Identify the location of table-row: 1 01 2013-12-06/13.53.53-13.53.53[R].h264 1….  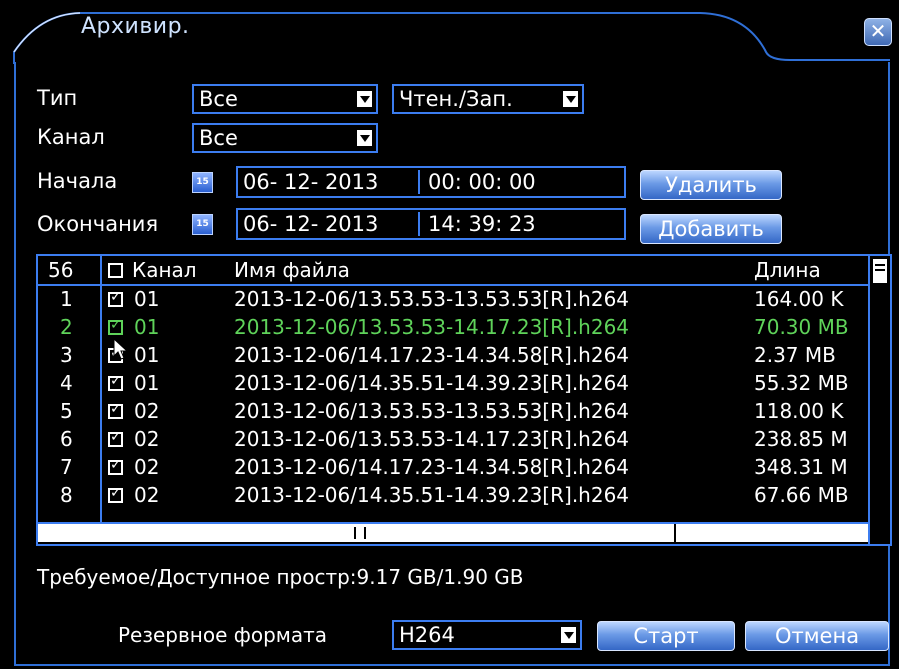
(453, 299).